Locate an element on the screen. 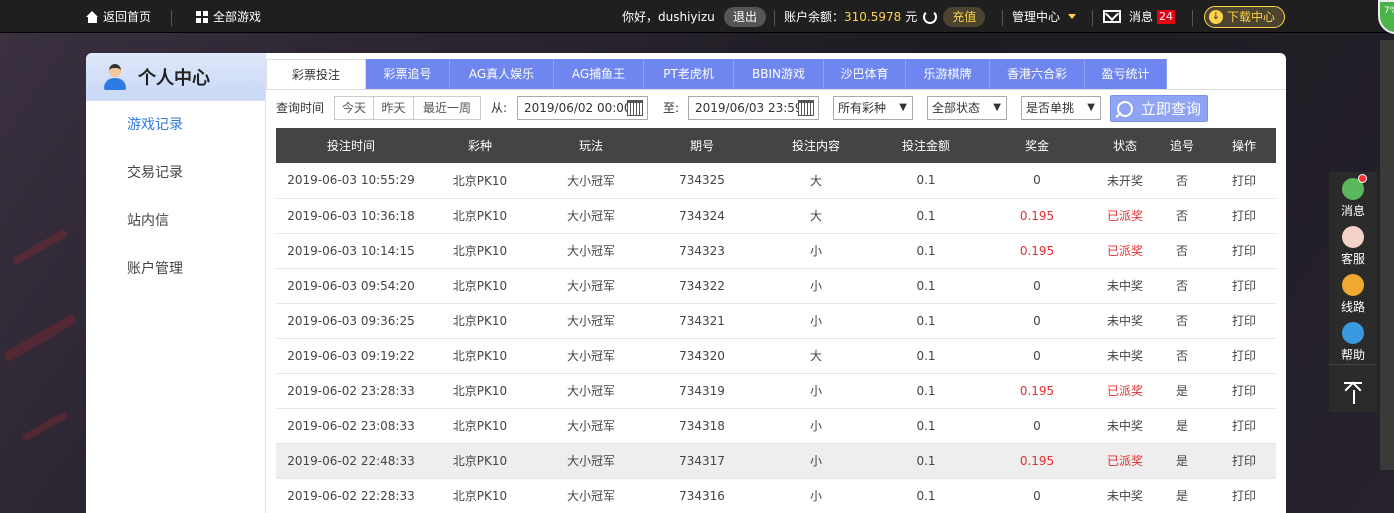 The height and width of the screenshot is (513, 1394). float-support: 客服 is located at coordinates (1353, 244).